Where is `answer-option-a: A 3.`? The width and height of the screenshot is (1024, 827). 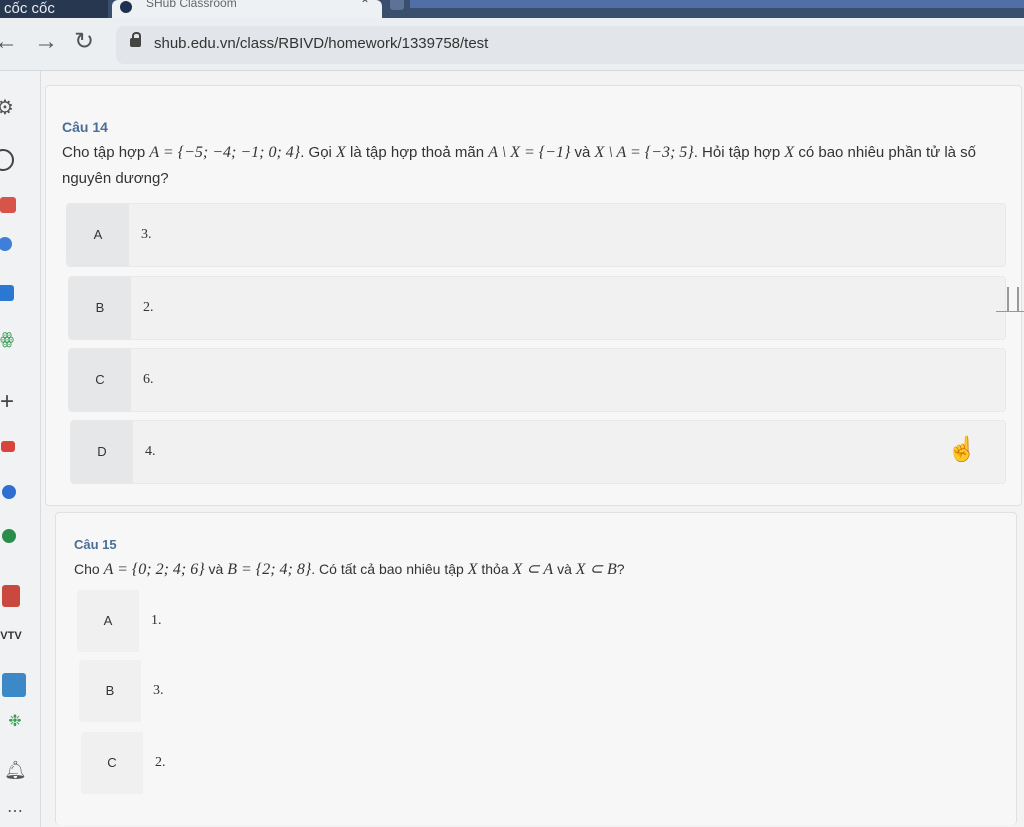
answer-option-a: A 3. is located at coordinates (536, 235).